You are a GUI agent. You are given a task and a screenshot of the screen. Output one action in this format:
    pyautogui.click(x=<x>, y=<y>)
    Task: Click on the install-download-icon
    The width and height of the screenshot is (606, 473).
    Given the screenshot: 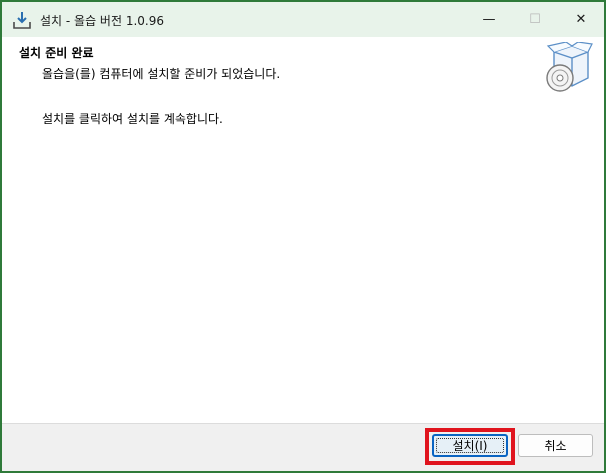 What is the action you would take?
    pyautogui.click(x=22, y=21)
    